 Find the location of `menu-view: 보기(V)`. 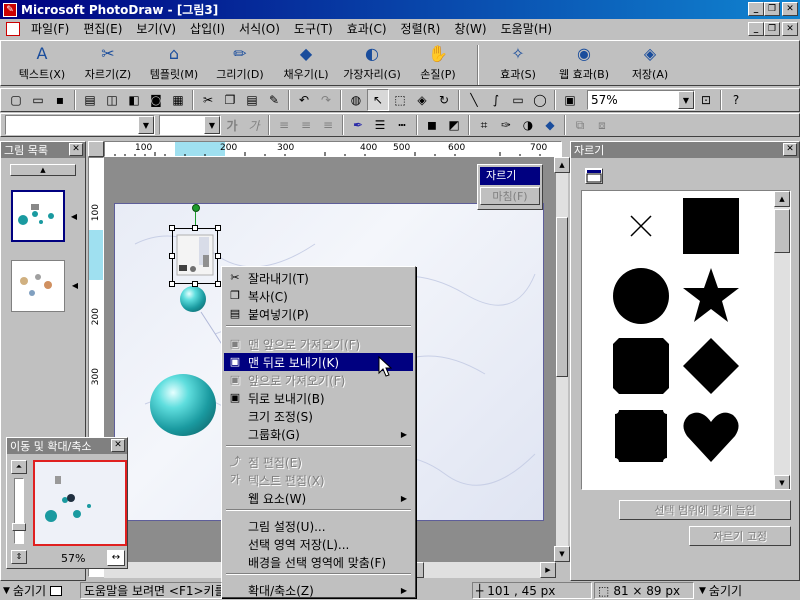

menu-view: 보기(V) is located at coordinates (156, 29).